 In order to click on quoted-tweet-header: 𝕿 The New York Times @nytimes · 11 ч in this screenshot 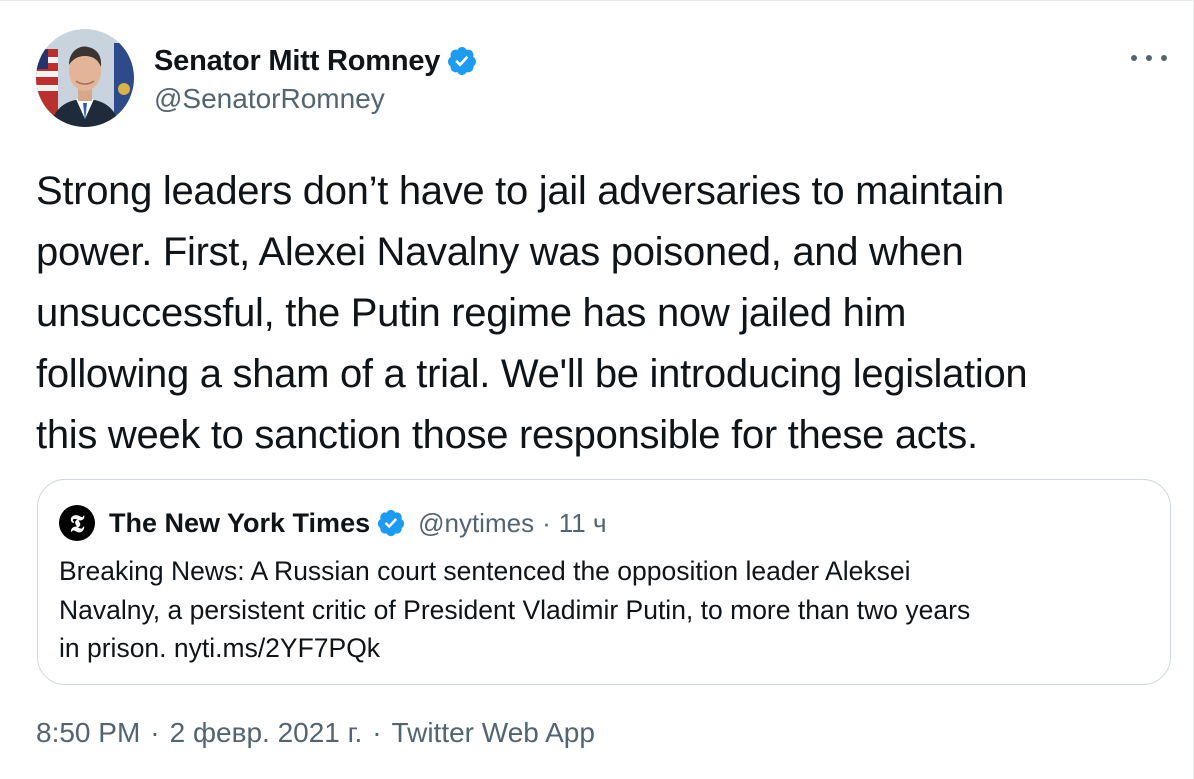, I will do `click(333, 523)`.